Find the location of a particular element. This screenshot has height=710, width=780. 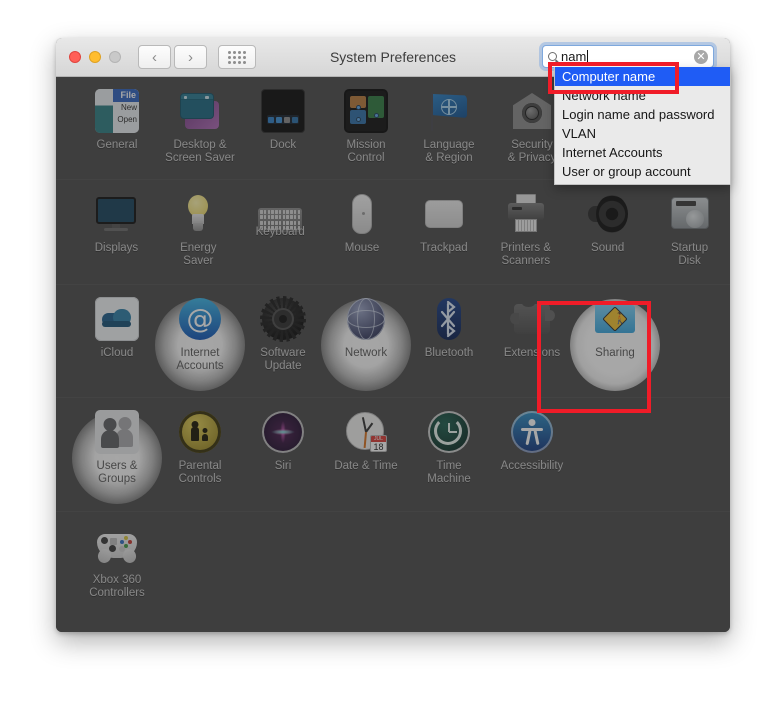

pref-item-label: Dock is located at coordinates (283, 145).